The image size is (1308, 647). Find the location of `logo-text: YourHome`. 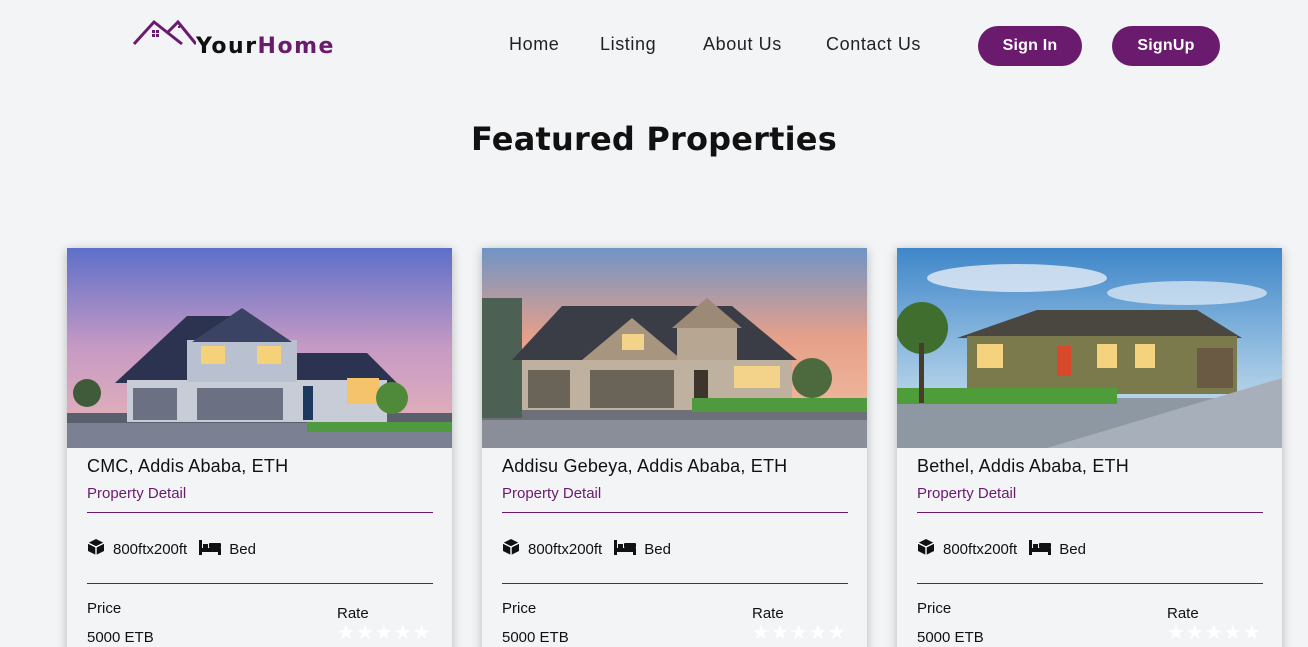

logo-text: YourHome is located at coordinates (265, 46).